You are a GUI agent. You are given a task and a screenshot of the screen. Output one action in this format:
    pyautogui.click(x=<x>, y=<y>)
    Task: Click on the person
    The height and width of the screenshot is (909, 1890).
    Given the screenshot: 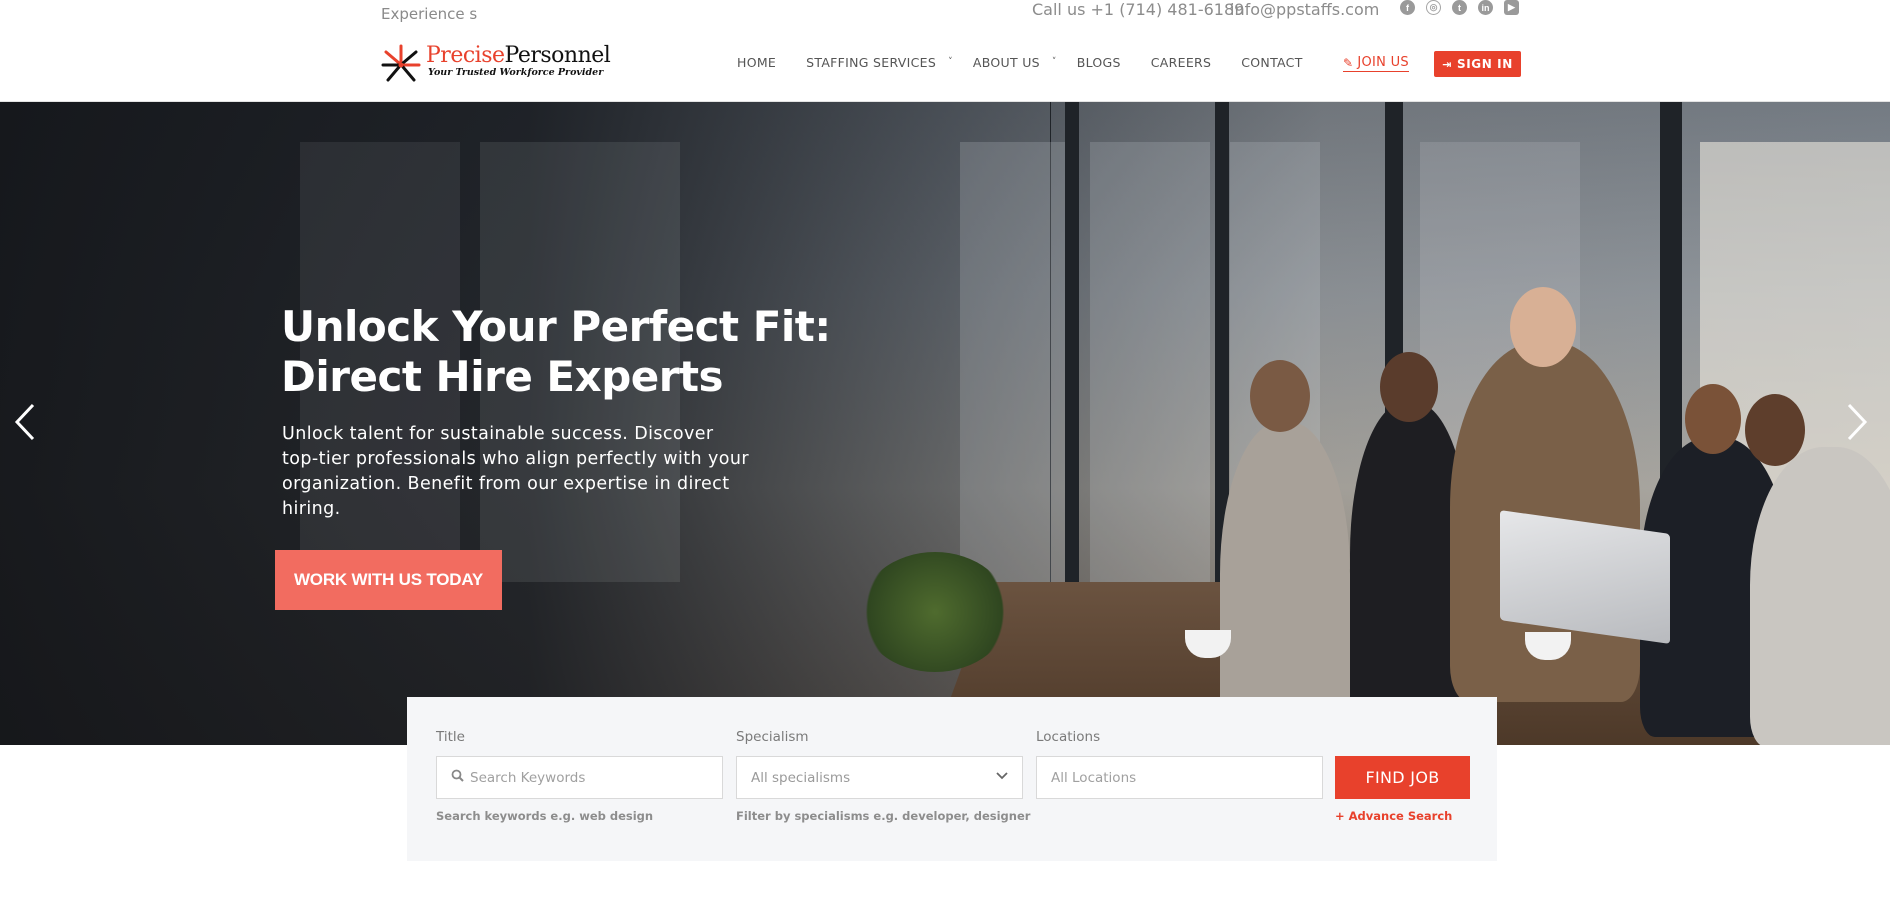 What is the action you would take?
    pyautogui.click(x=1820, y=596)
    